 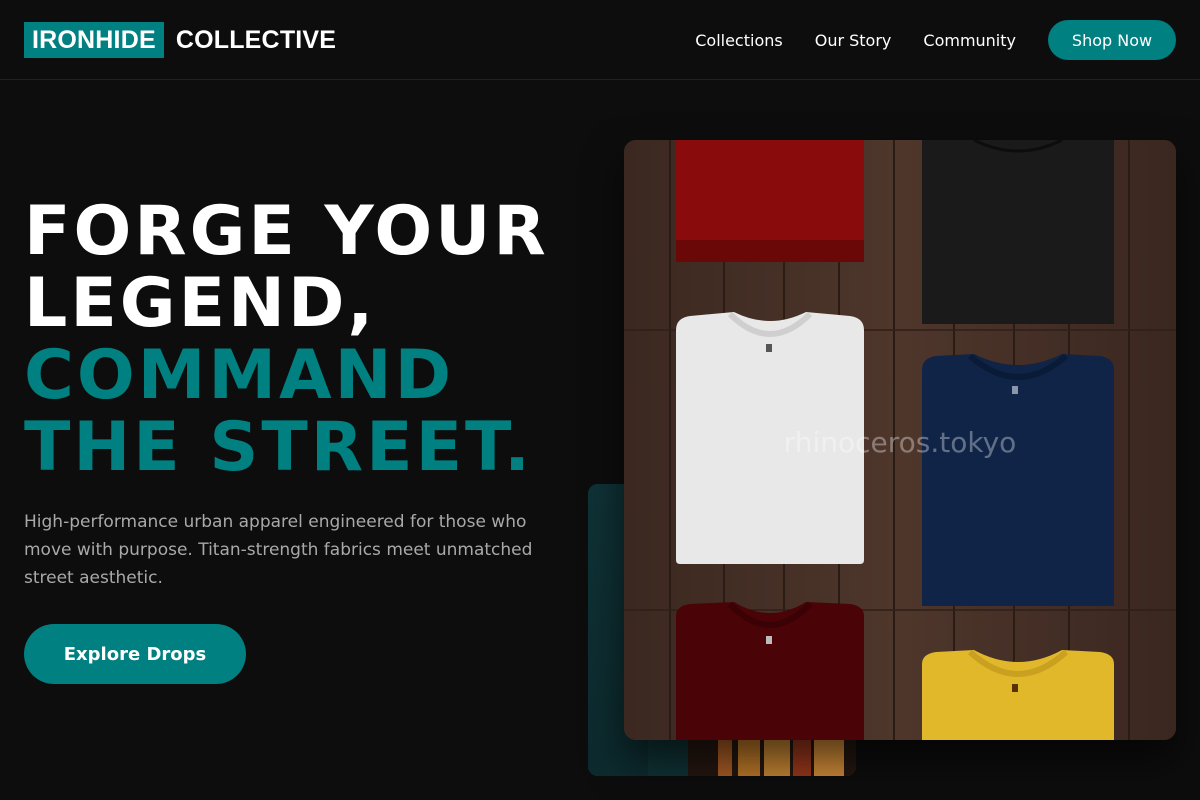 What do you see at coordinates (278, 447) in the screenshot?
I see `headline-accent-line-2: THE STREET.` at bounding box center [278, 447].